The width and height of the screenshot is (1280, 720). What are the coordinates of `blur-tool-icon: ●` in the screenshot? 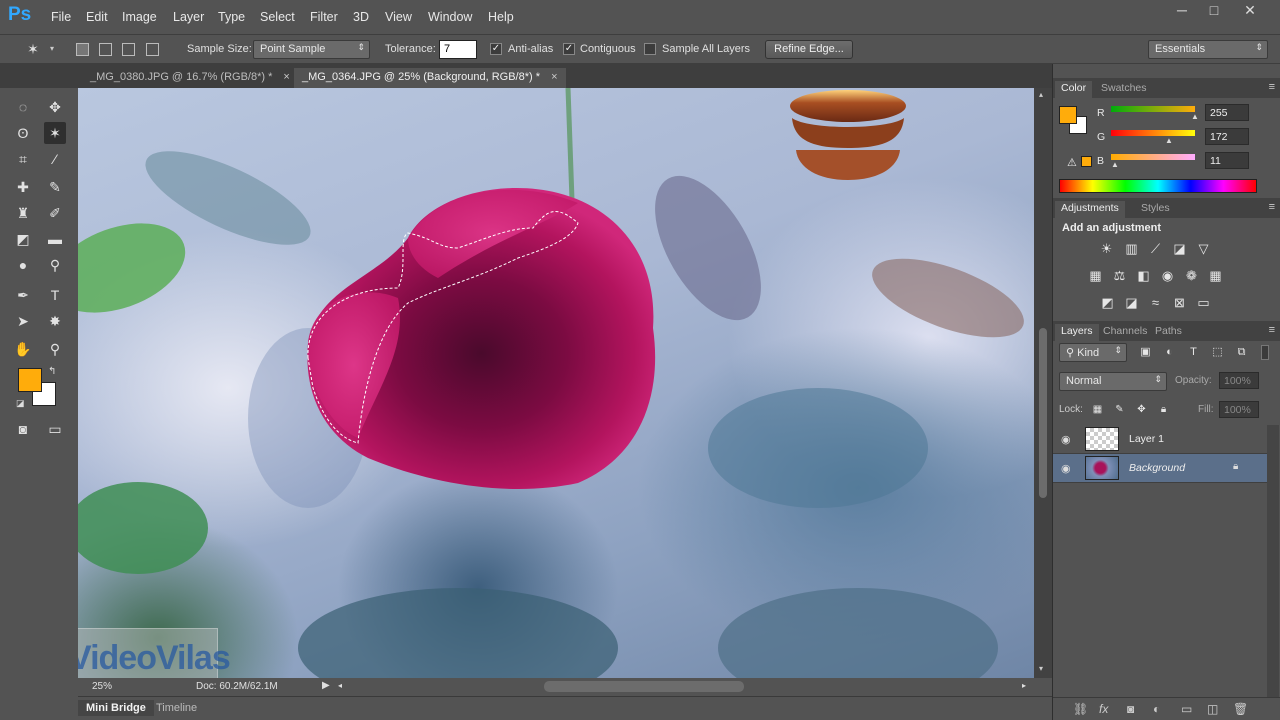 It's located at (23, 265).